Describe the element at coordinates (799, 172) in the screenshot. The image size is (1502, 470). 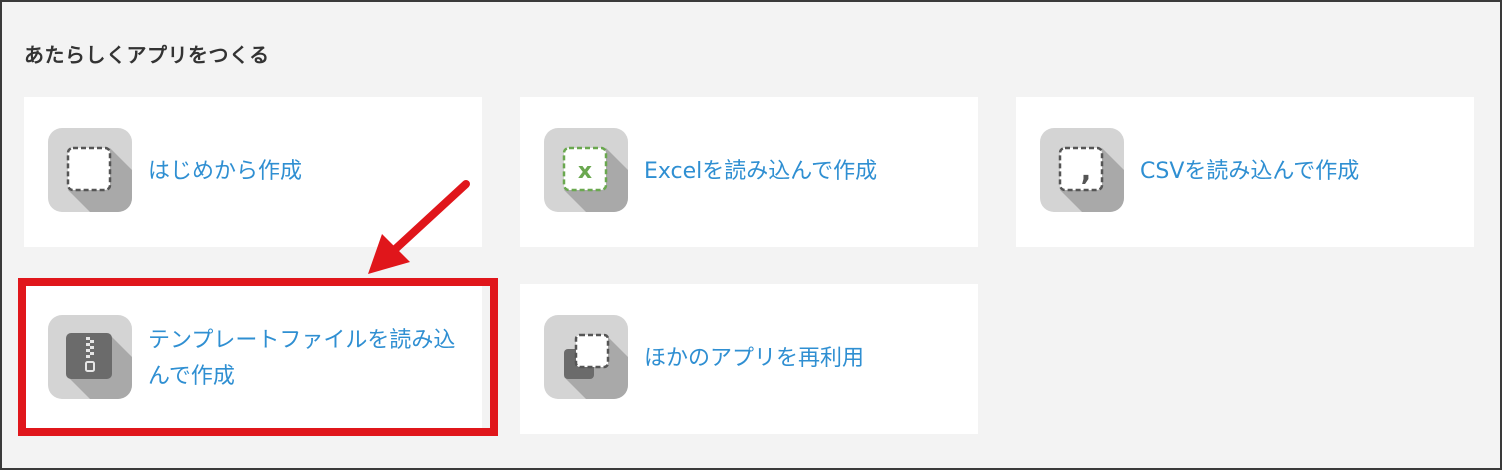
I see `create-from-excel-label: Excelを読み込んで作成` at that location.